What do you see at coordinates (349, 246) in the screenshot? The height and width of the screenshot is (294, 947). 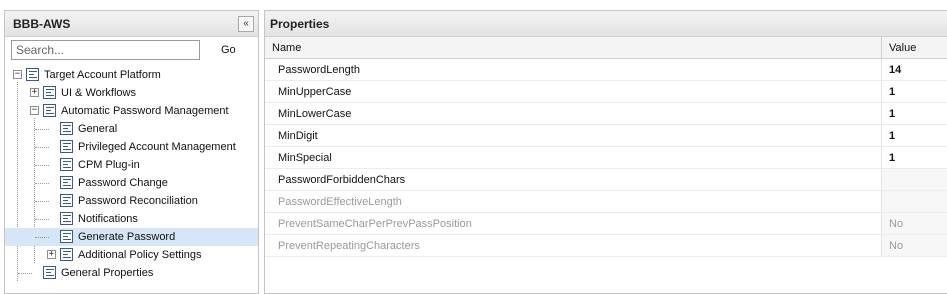 I see `property-name: PreventRepeatingCharacters` at bounding box center [349, 246].